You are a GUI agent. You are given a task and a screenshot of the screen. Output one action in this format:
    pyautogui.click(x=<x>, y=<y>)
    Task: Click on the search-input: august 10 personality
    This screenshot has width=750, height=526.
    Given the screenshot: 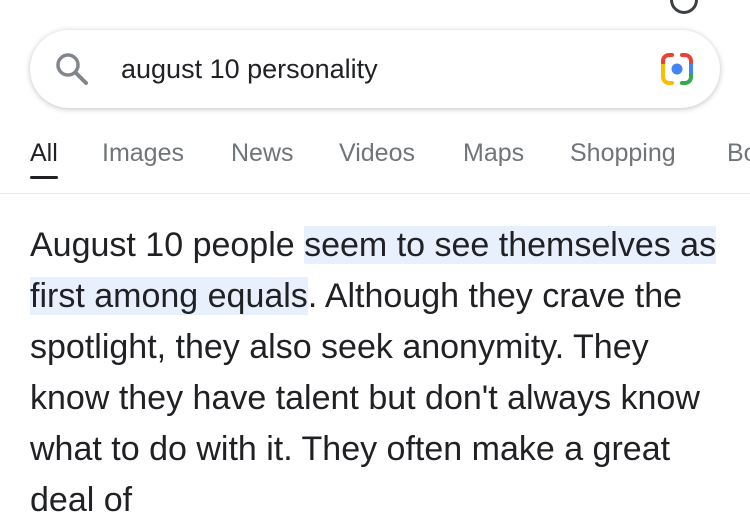 What is the action you would take?
    pyautogui.click(x=249, y=69)
    